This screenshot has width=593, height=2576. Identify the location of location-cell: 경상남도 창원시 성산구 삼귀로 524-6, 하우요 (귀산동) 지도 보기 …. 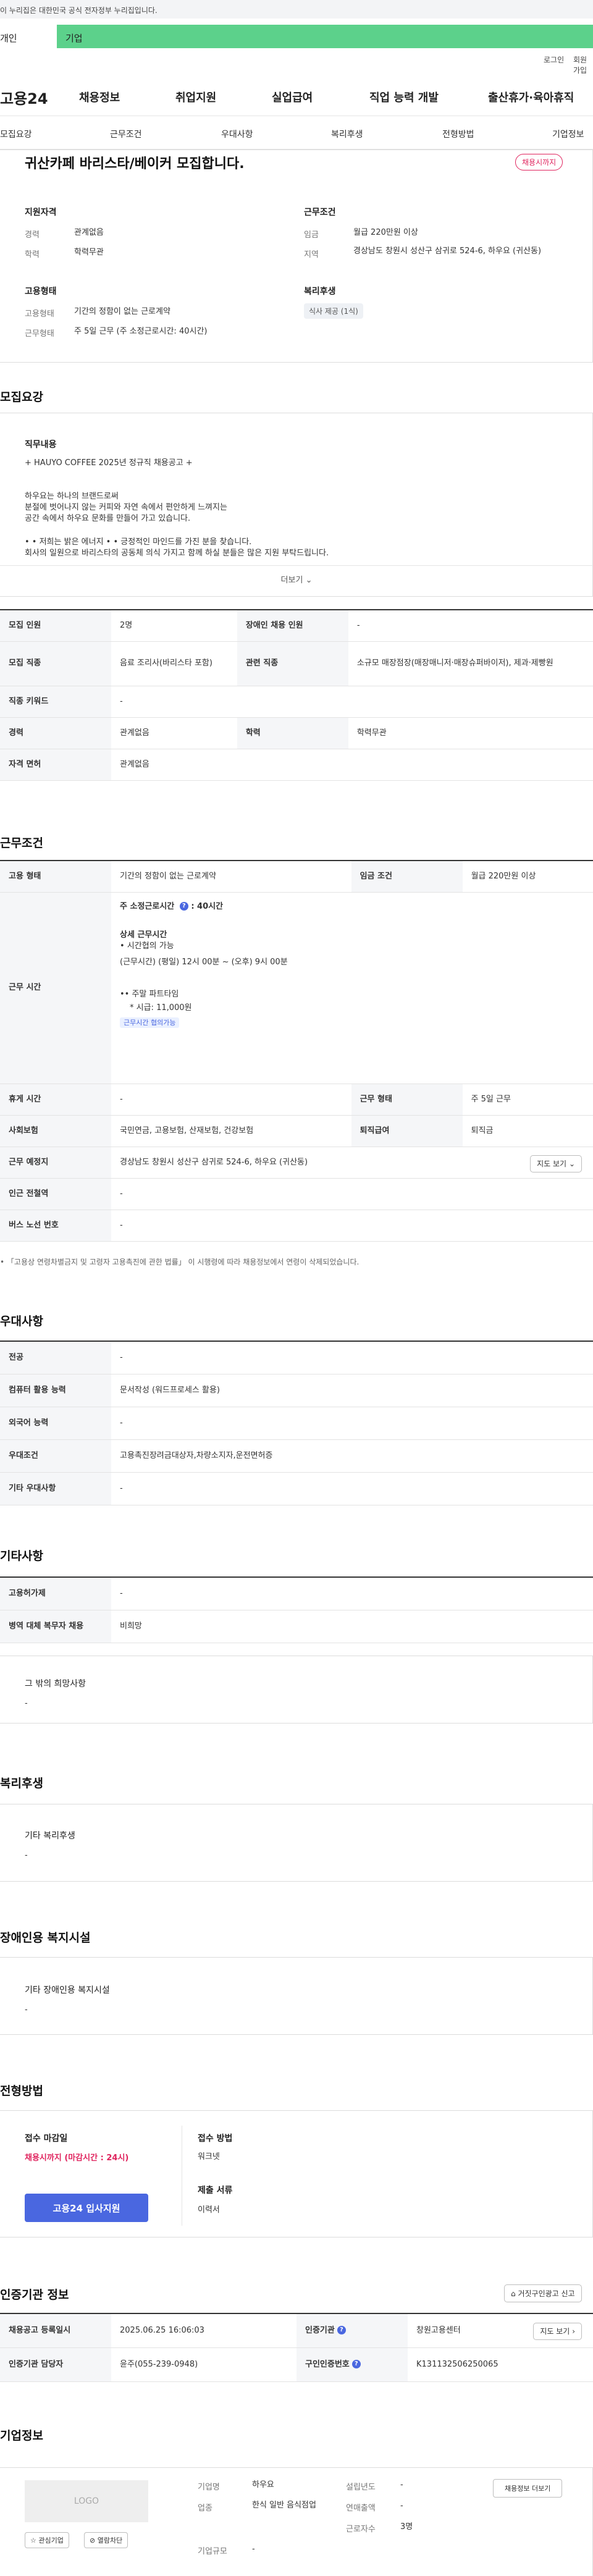
(352, 1163).